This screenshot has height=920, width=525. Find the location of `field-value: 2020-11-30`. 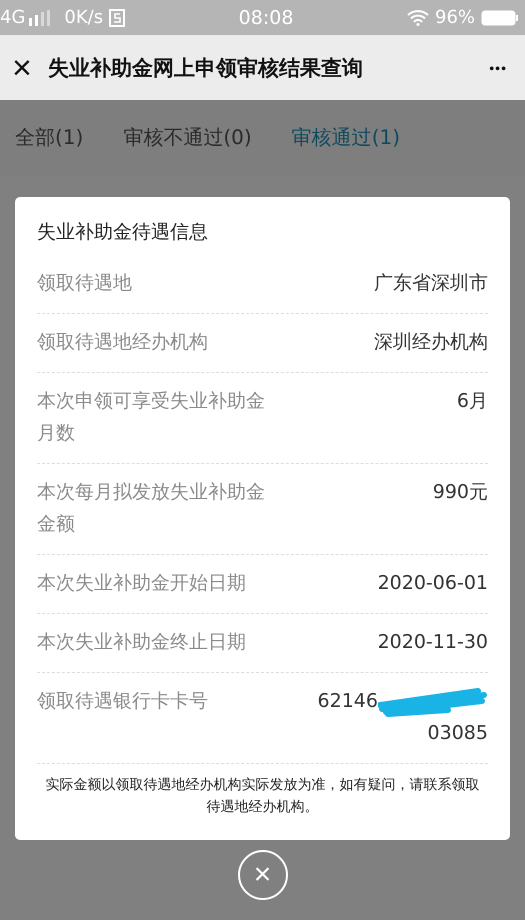

field-value: 2020-11-30 is located at coordinates (433, 642).